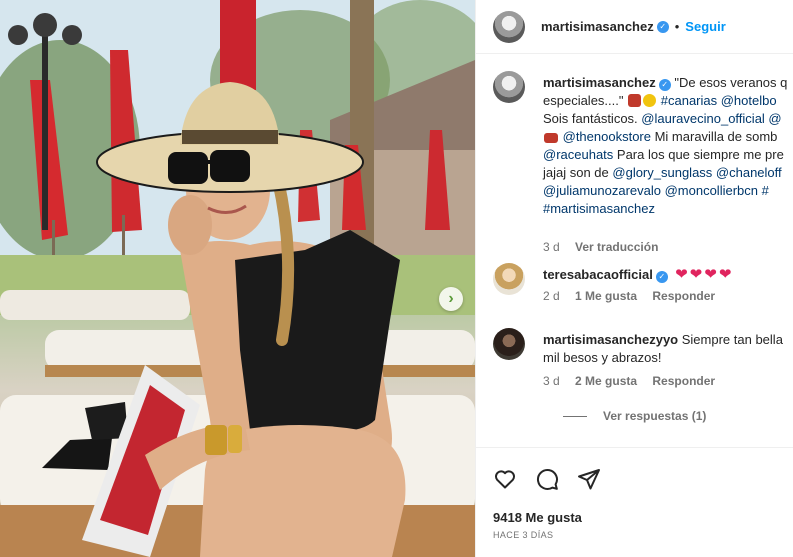 This screenshot has width=793, height=557. What do you see at coordinates (599, 82) in the screenshot?
I see `caption-author: martisimasanchez` at bounding box center [599, 82].